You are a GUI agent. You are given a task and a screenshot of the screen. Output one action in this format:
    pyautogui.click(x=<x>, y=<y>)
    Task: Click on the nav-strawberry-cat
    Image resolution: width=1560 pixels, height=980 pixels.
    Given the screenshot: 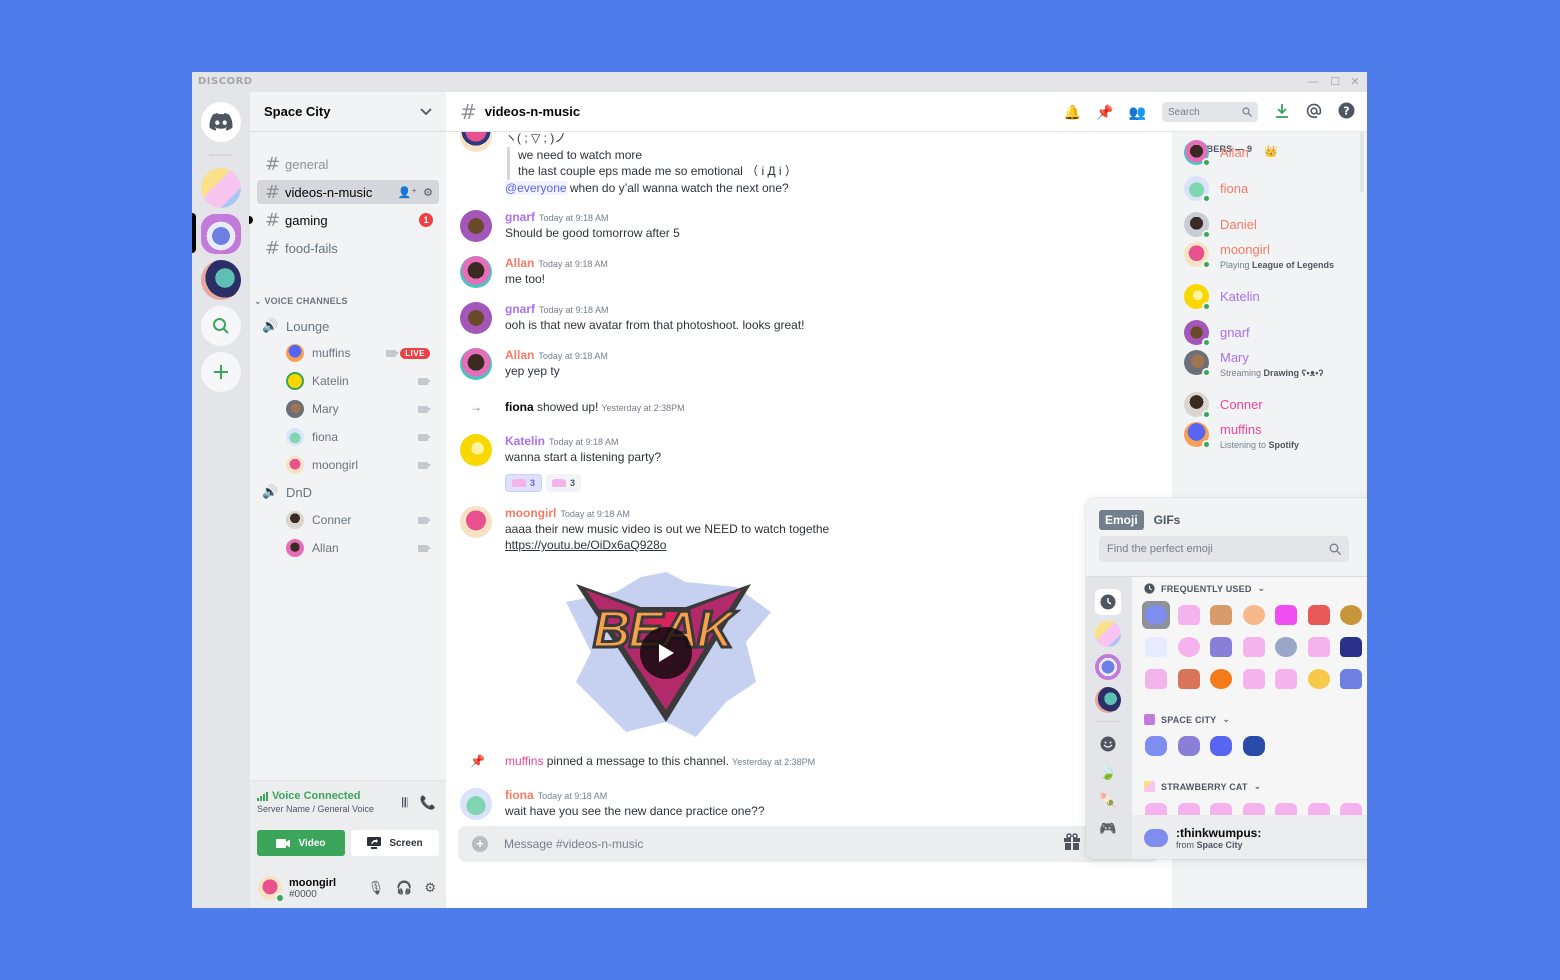 What is the action you would take?
    pyautogui.click(x=1108, y=634)
    